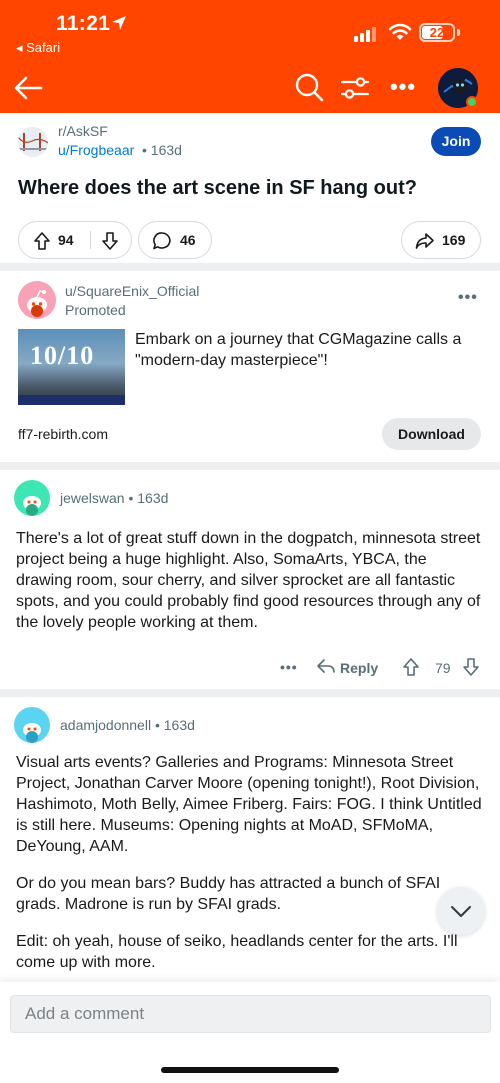  I want to click on comment-bubble-icon, so click(162, 241).